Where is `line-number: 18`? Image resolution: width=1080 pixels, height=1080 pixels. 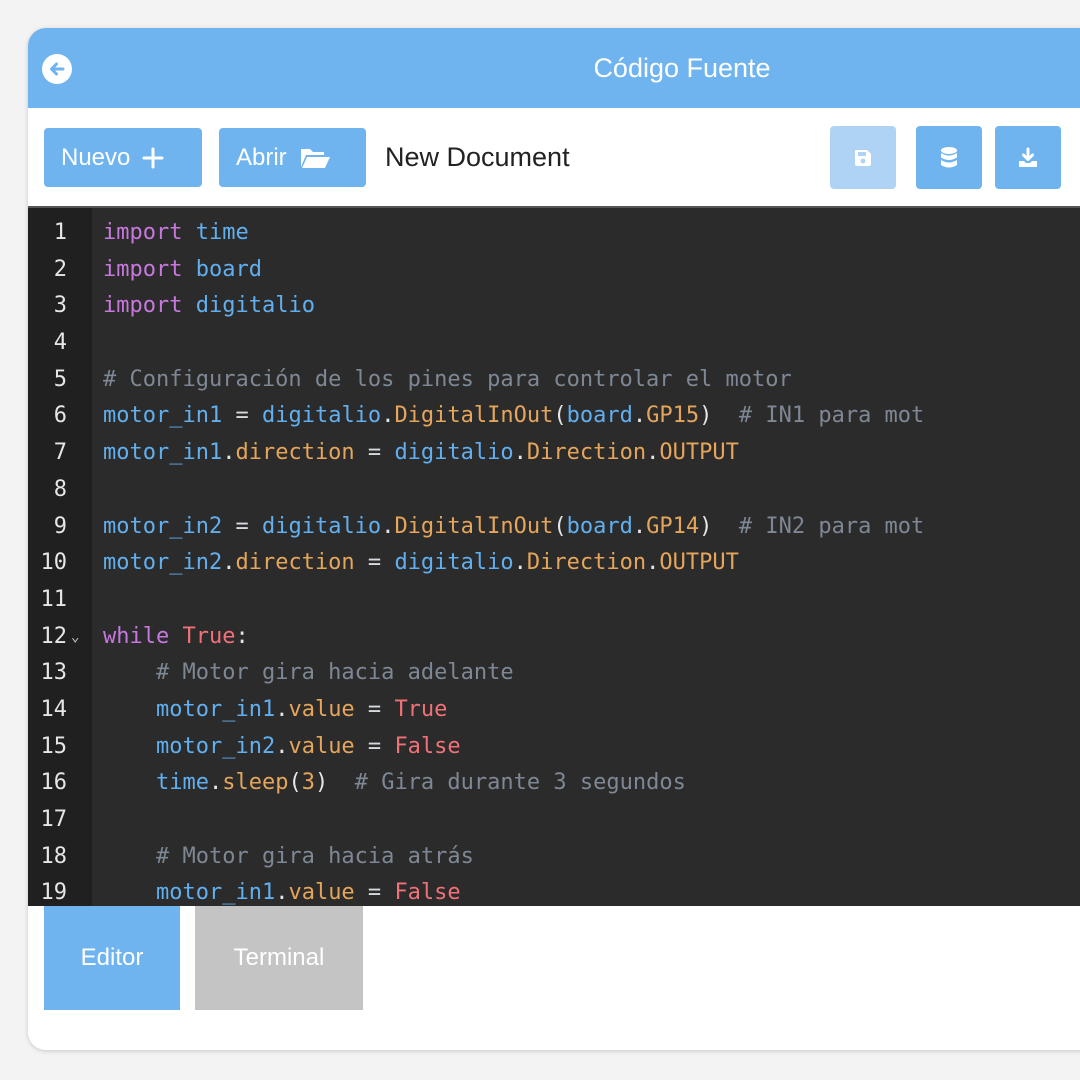 line-number: 18 is located at coordinates (54, 856).